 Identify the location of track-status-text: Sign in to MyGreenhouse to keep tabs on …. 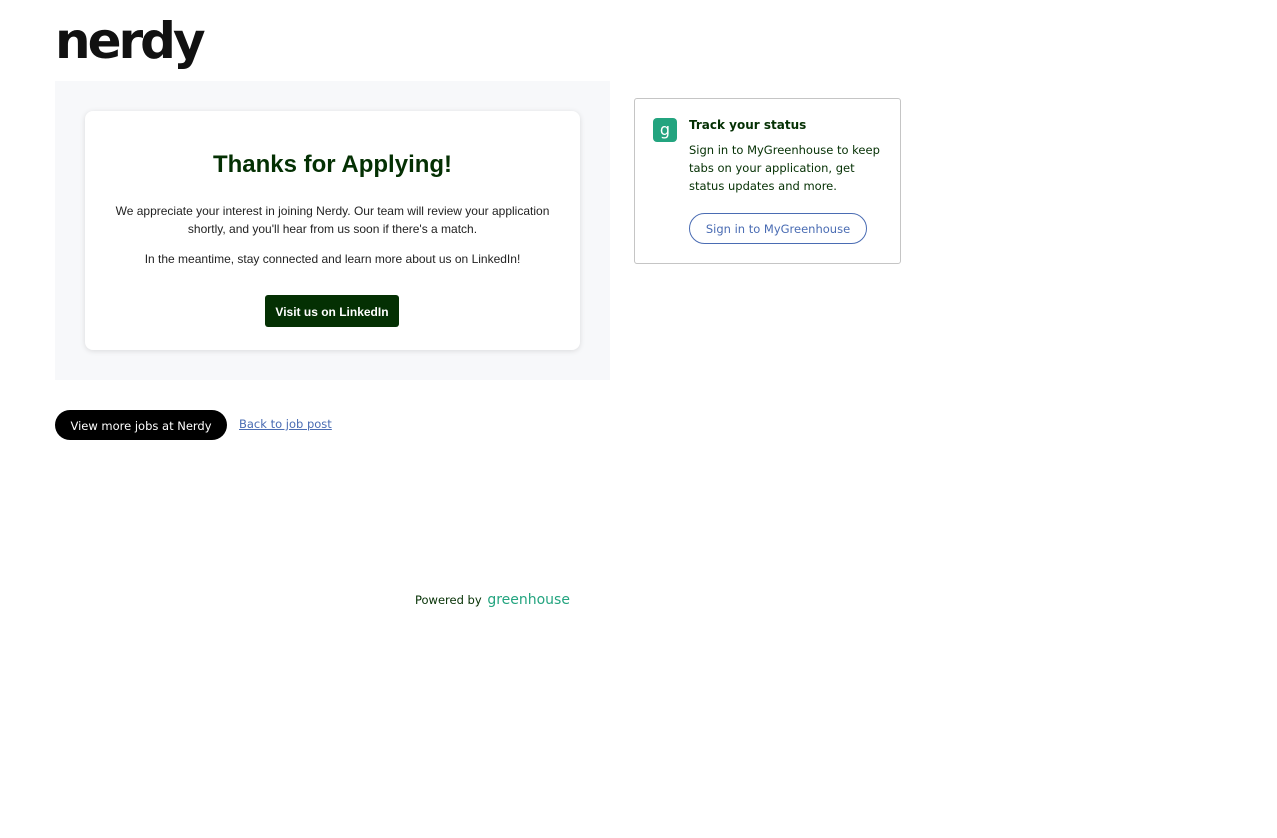
(784, 168).